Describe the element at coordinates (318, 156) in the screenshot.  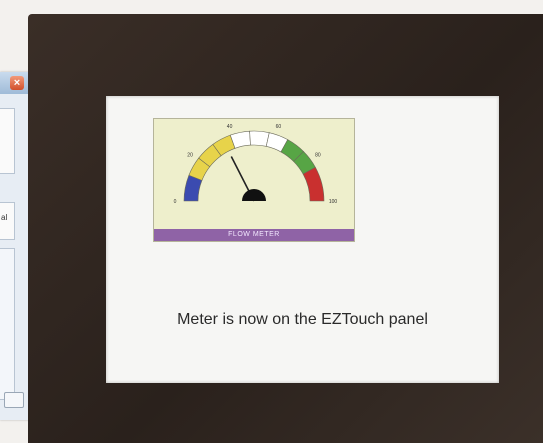
I see `meter-scale-label: 80` at that location.